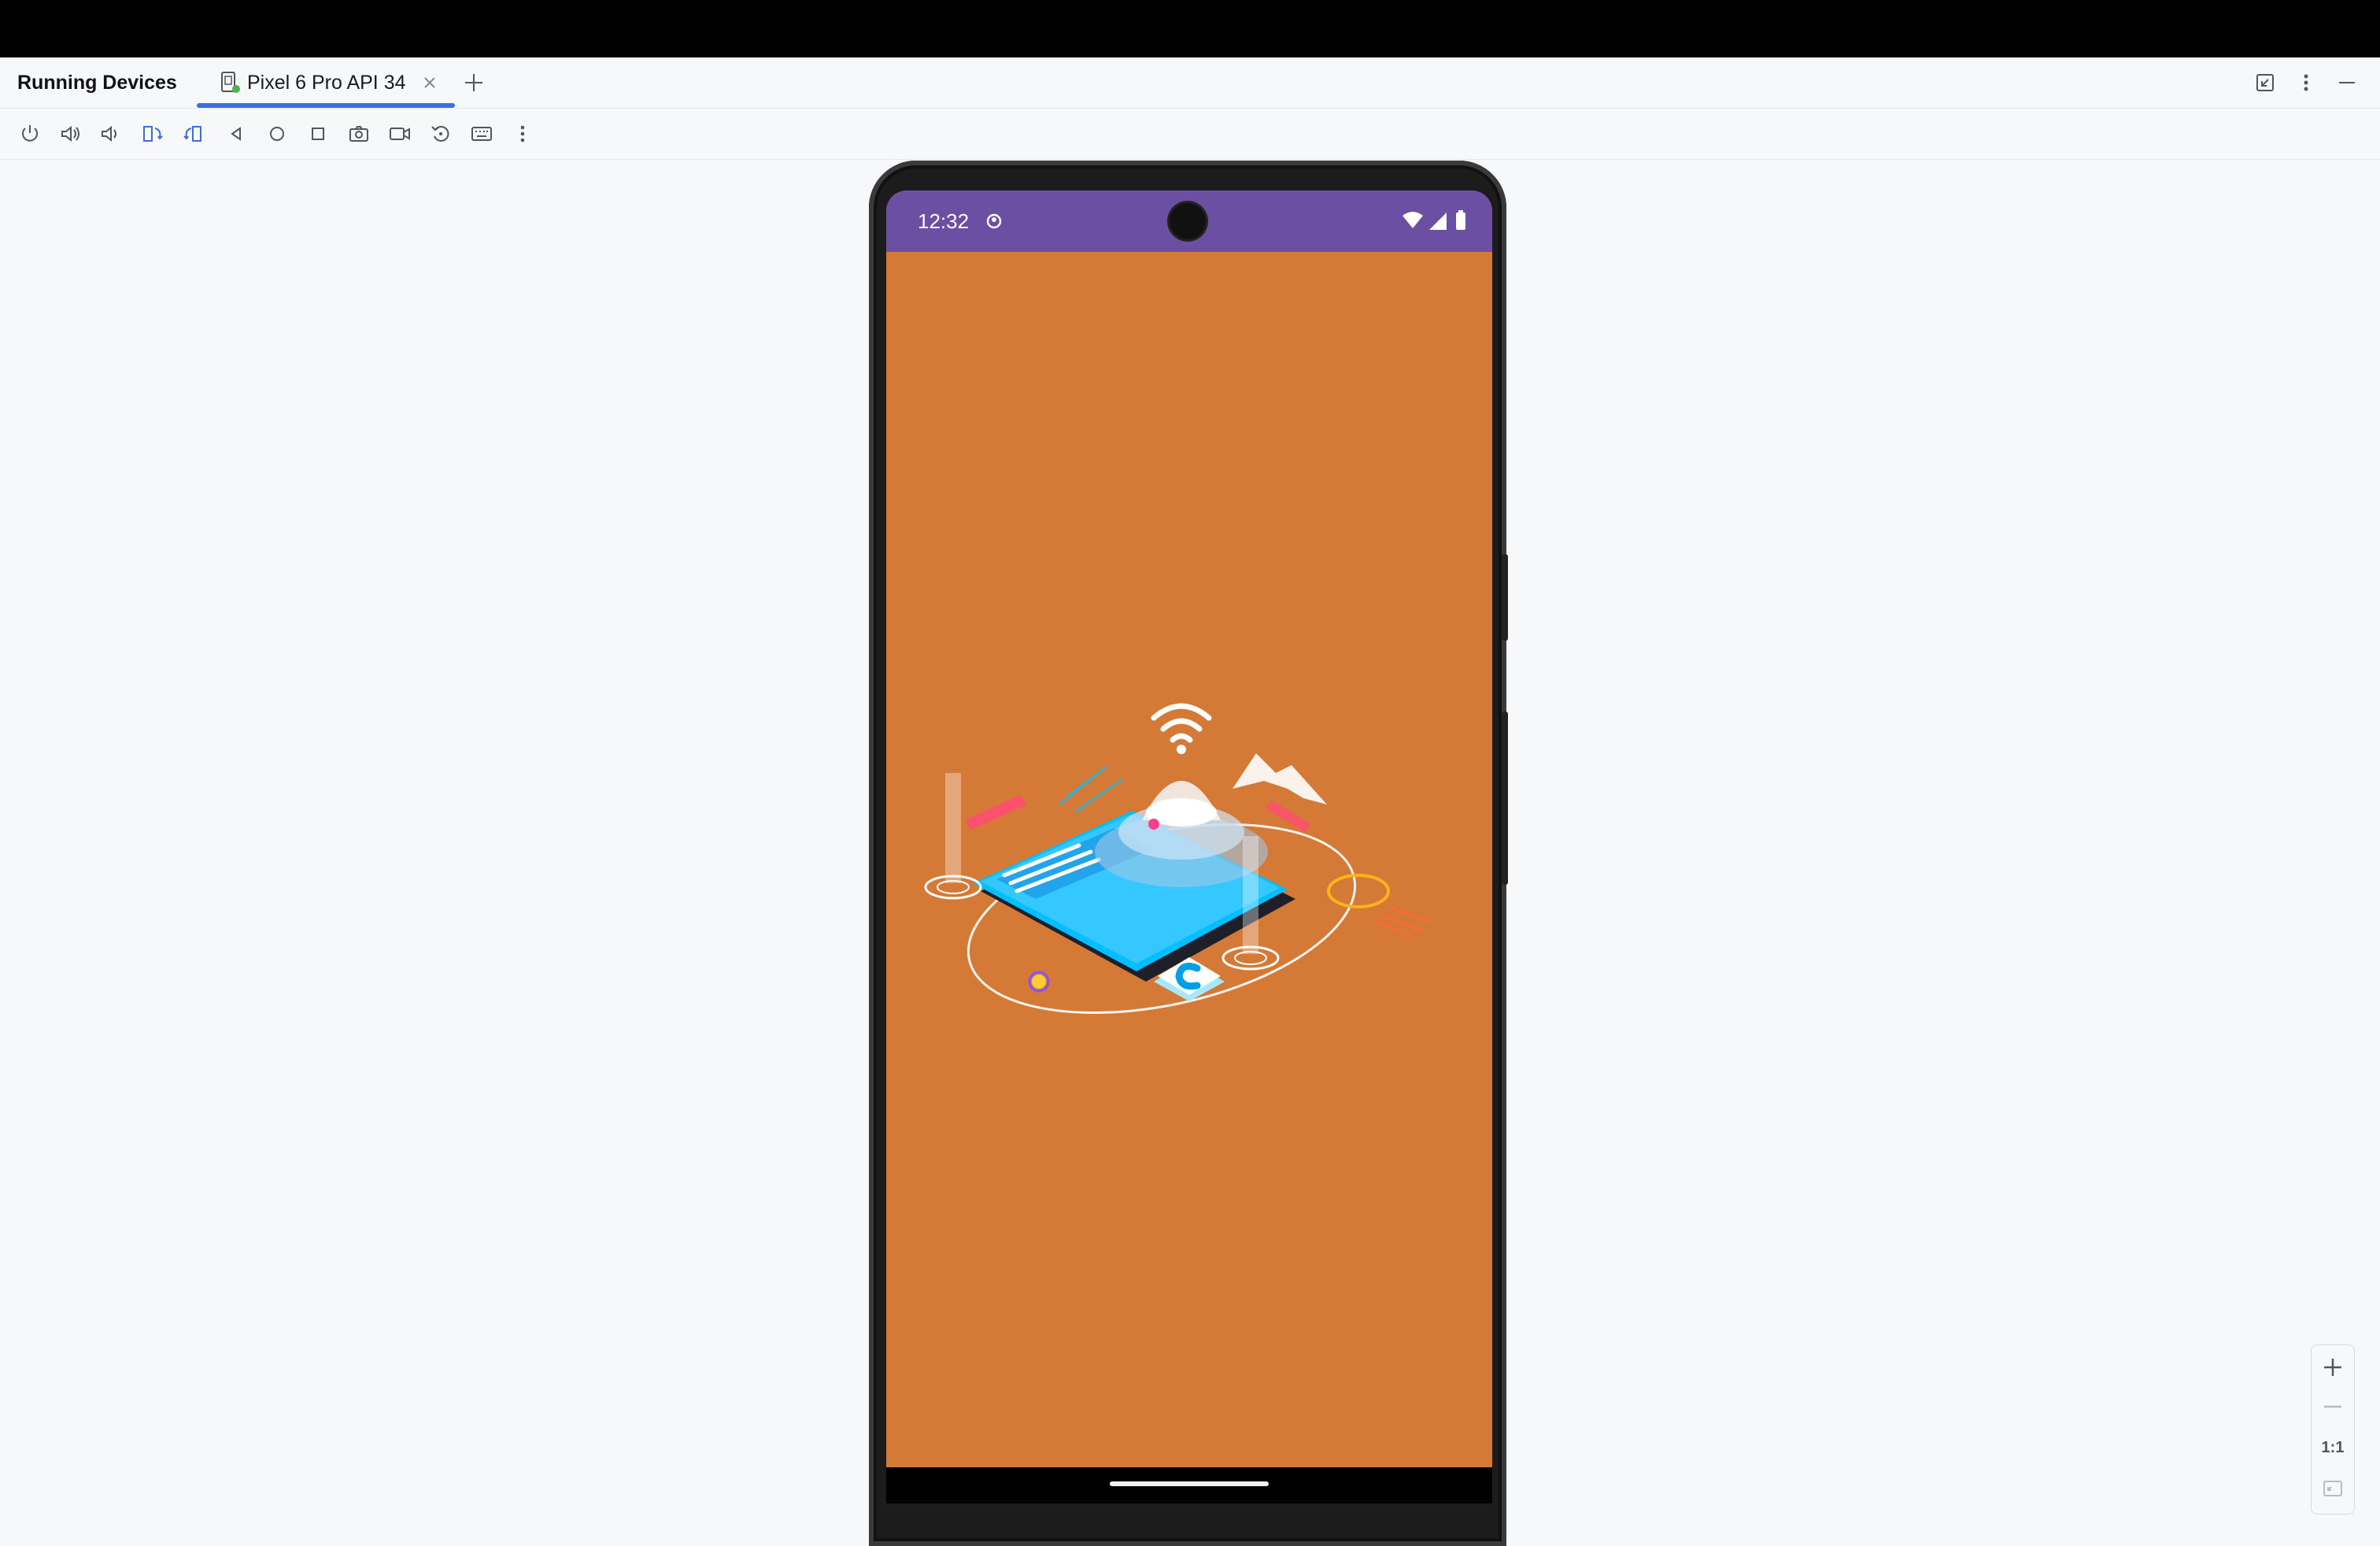  I want to click on tool-window-title: Running Devices, so click(97, 83).